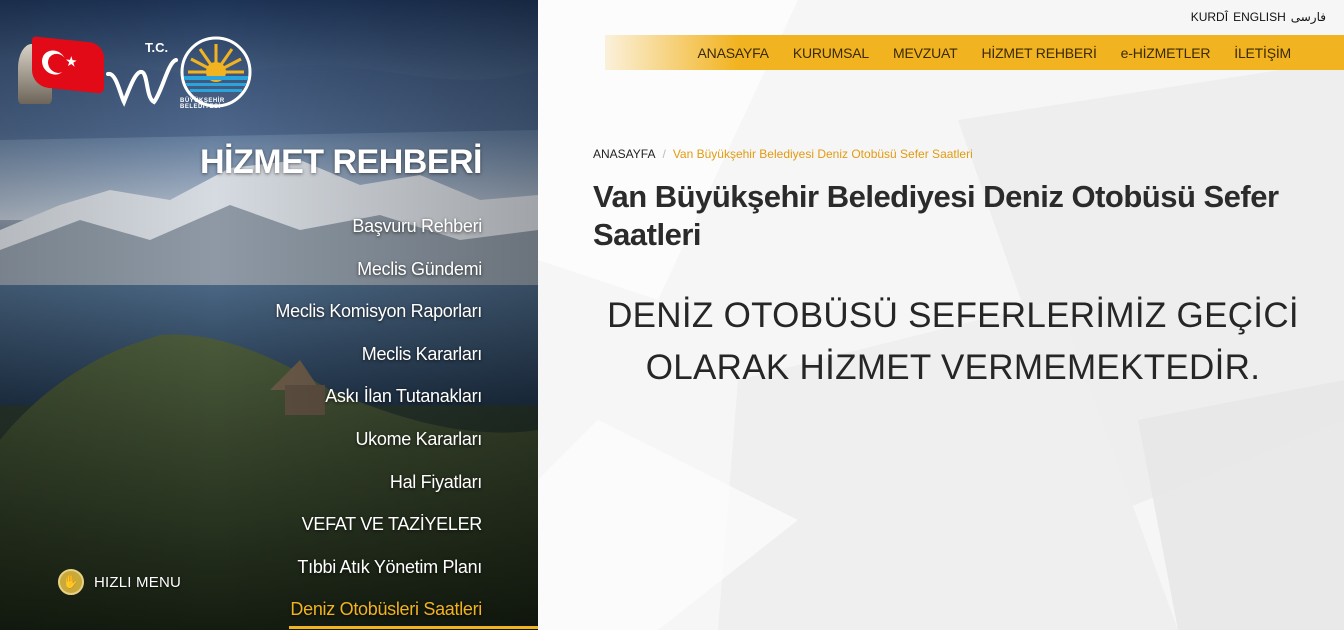  Describe the element at coordinates (341, 162) in the screenshot. I see `section-title: HİZMET REHBERİ` at that location.